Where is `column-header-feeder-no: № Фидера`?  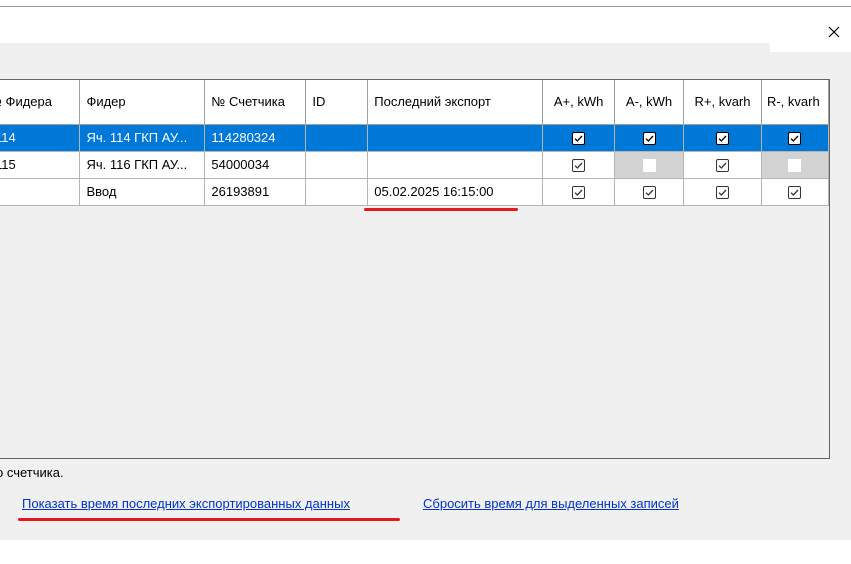
column-header-feeder-no: № Фидера is located at coordinates (40, 102).